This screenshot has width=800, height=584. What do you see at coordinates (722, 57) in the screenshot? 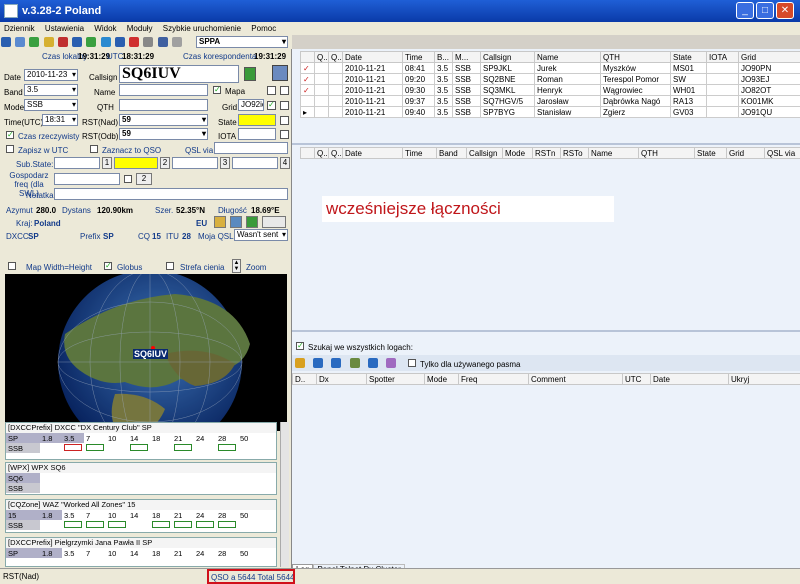
I see `column-header: IOTA` at bounding box center [722, 57].